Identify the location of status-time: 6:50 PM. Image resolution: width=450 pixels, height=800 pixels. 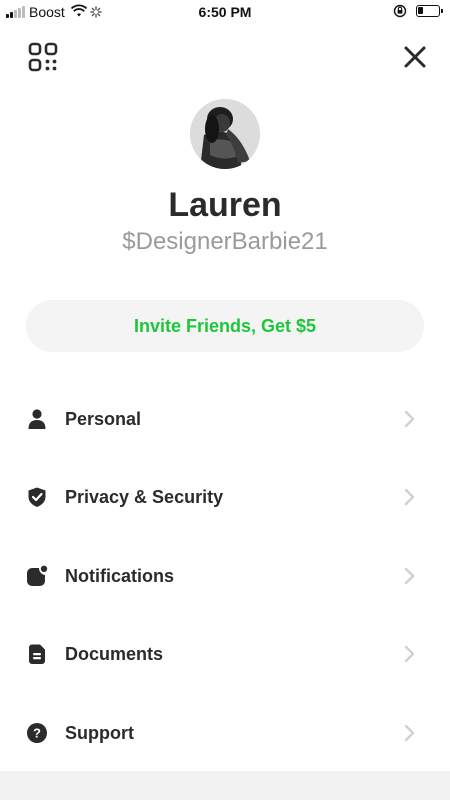
(225, 12).